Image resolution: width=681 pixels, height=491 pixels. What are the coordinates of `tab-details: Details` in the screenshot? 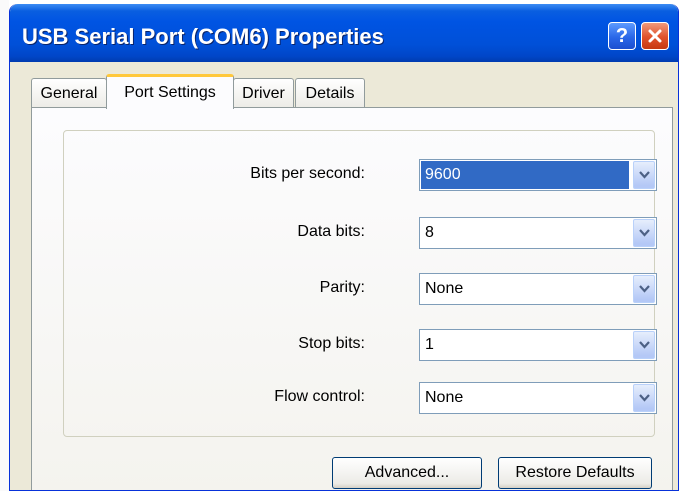 It's located at (330, 93).